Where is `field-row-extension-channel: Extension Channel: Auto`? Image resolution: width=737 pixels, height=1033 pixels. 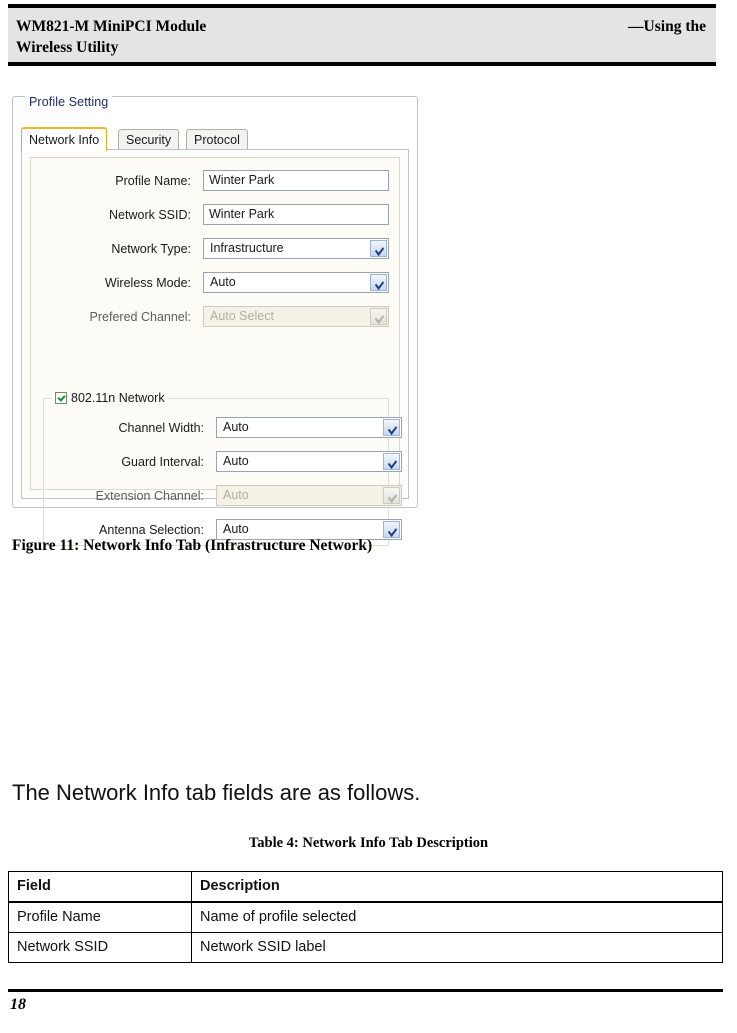 field-row-extension-channel: Extension Channel: Auto is located at coordinates (223, 498).